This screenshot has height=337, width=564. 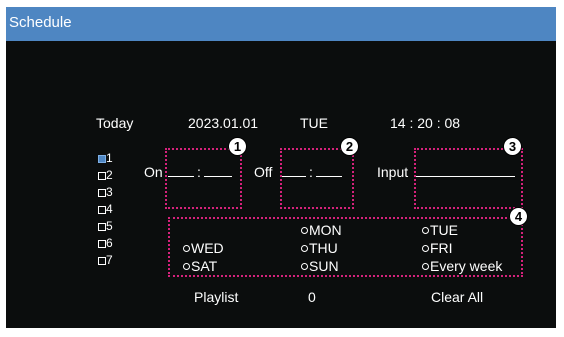 I want to click on header-title: Schedule, so click(x=40, y=22).